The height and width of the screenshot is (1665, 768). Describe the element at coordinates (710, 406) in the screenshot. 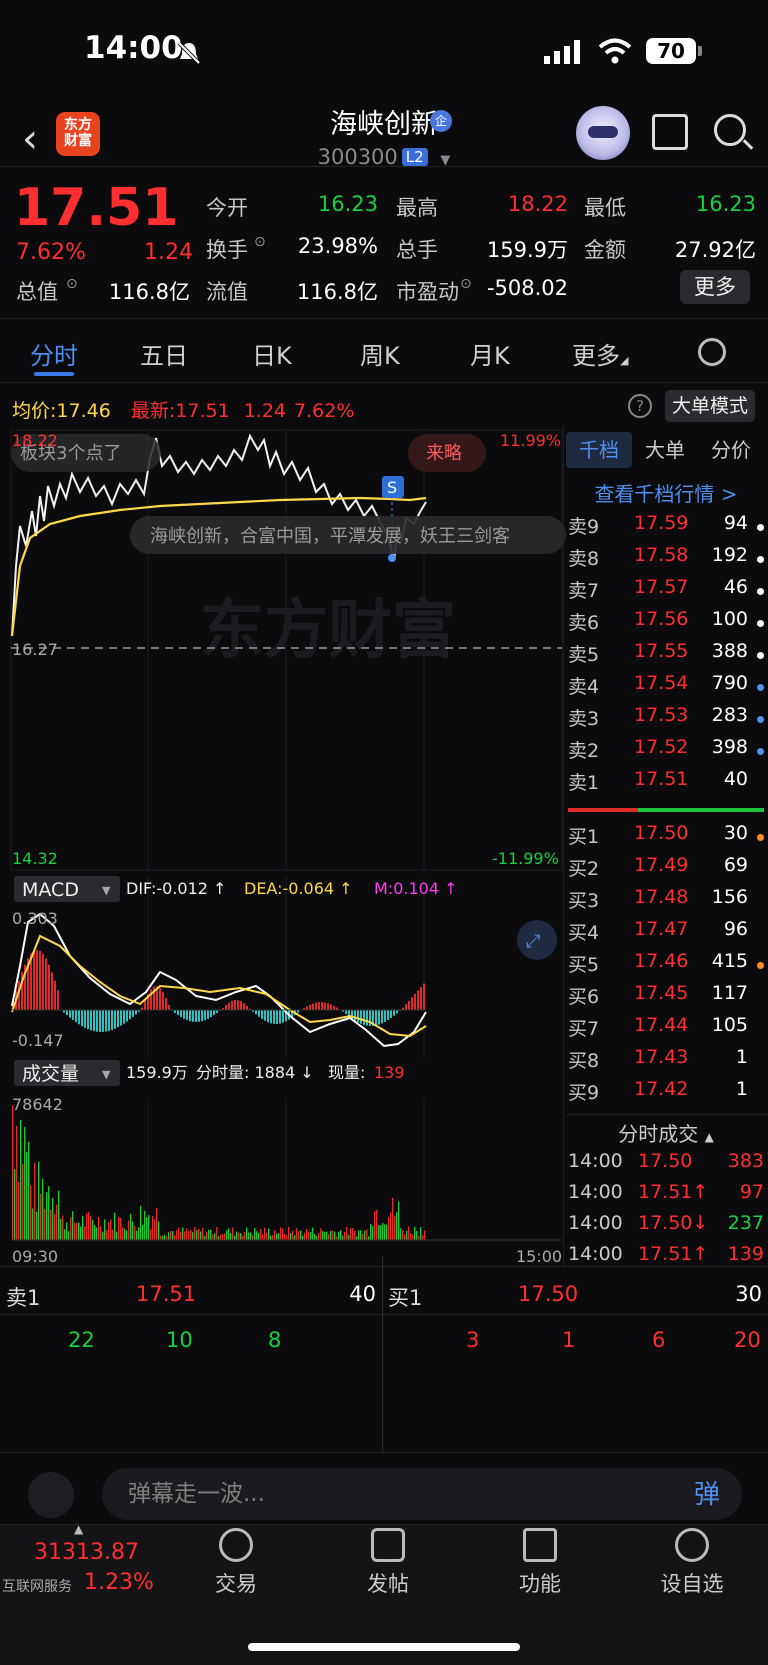

I see `big-order-mode-button: 大单模式` at that location.